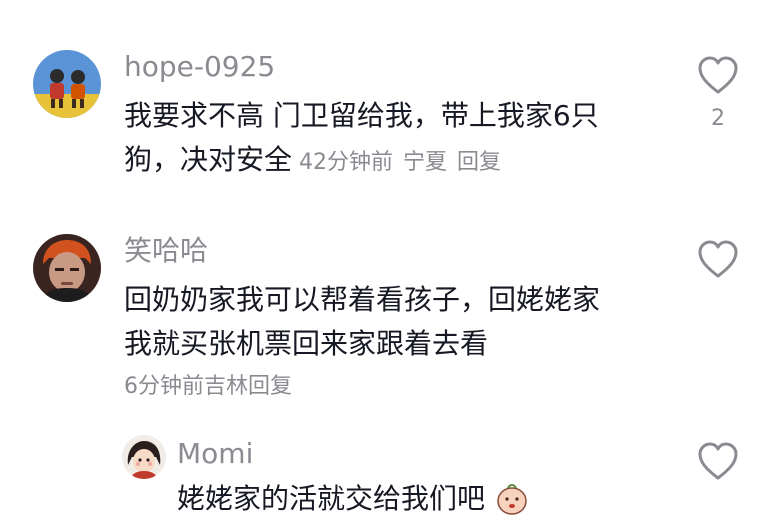 The image size is (770, 521). Describe the element at coordinates (718, 118) in the screenshot. I see `like-count: 2` at that location.